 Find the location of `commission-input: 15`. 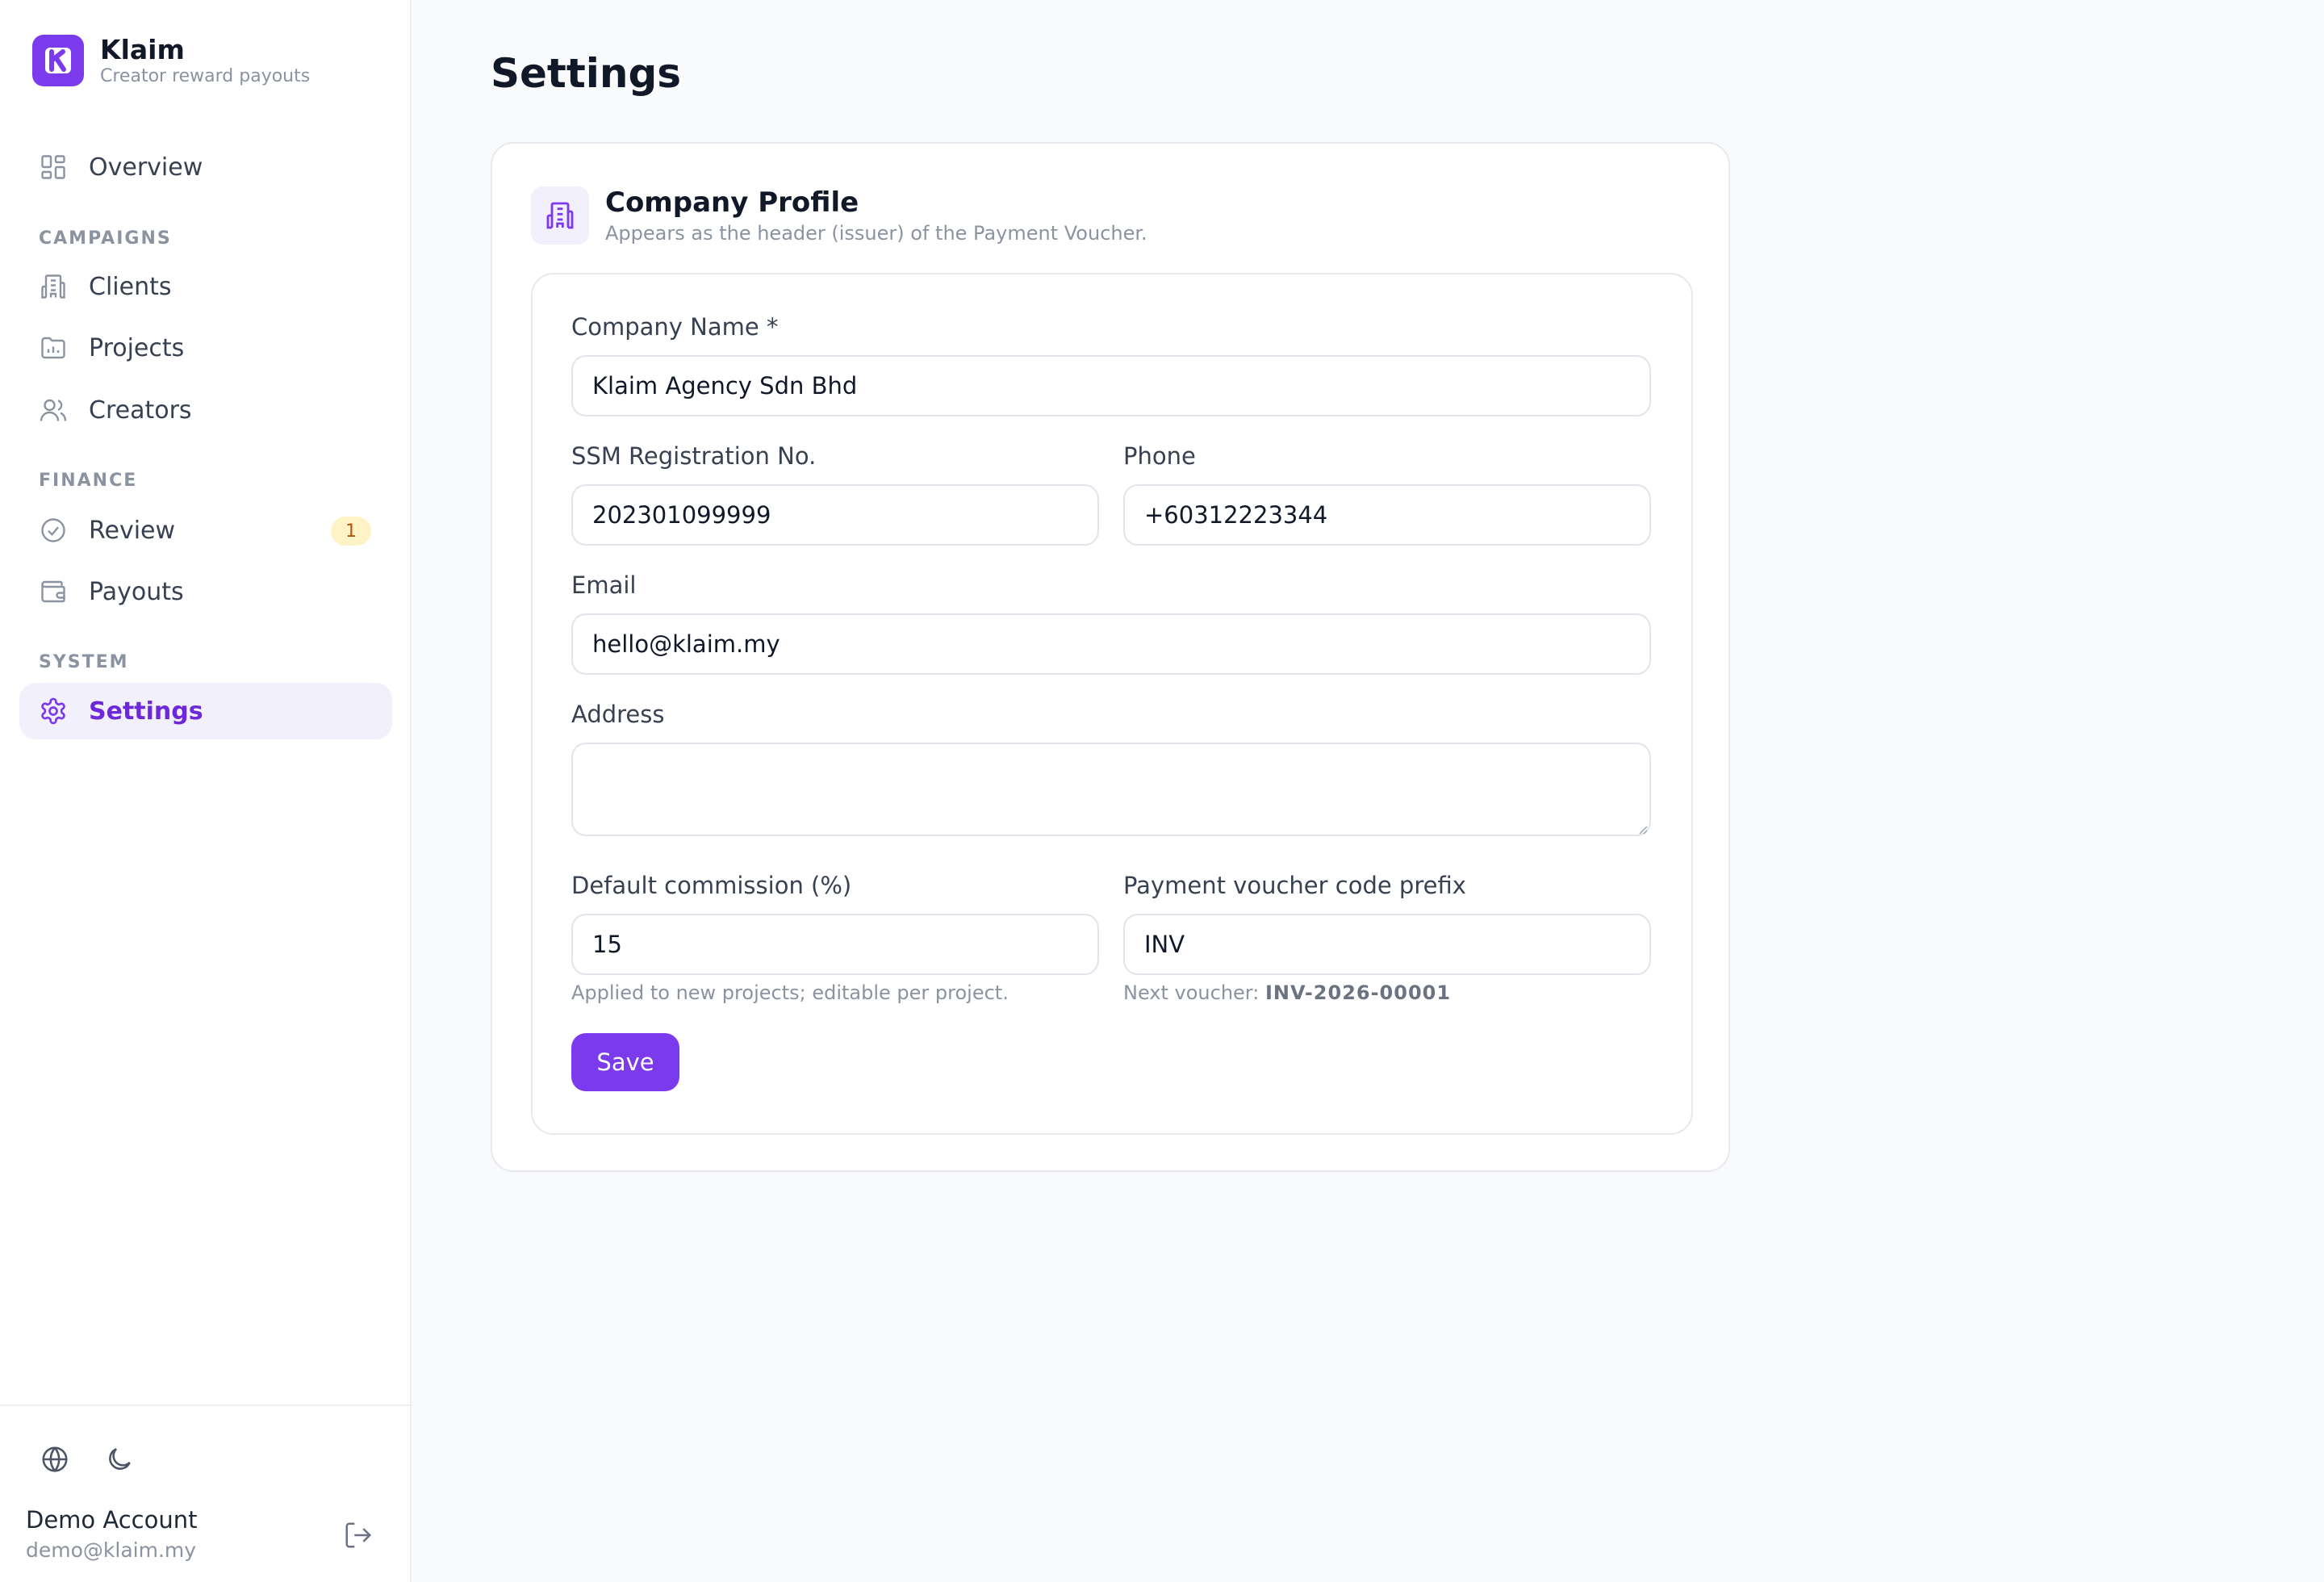

commission-input: 15 is located at coordinates (835, 944).